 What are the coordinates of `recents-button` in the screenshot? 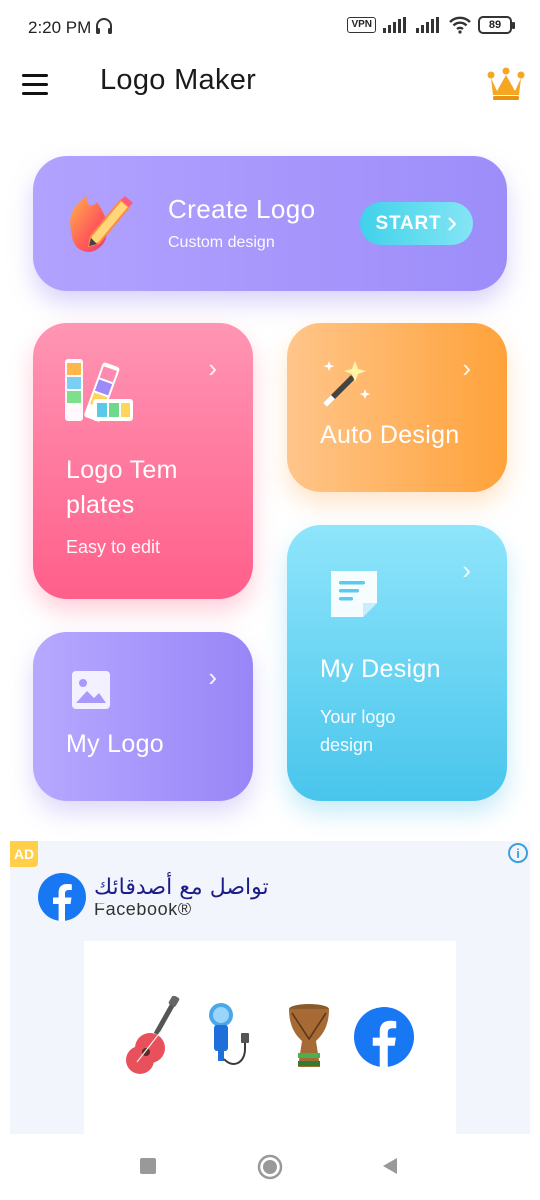 It's located at (148, 1166).